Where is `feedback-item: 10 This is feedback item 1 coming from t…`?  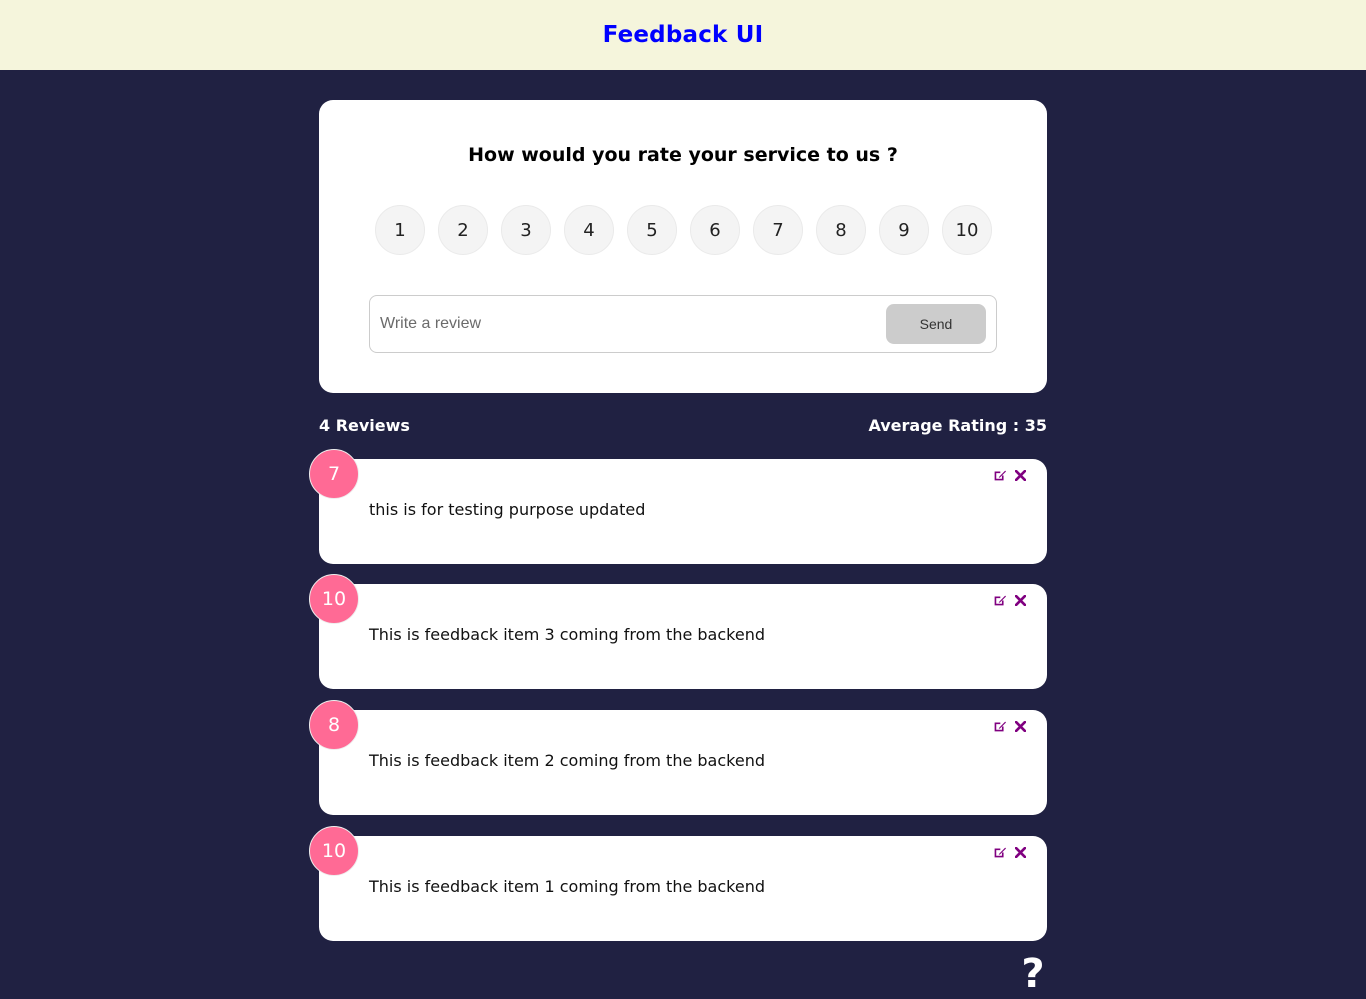 feedback-item: 10 This is feedback item 1 coming from t… is located at coordinates (678, 883).